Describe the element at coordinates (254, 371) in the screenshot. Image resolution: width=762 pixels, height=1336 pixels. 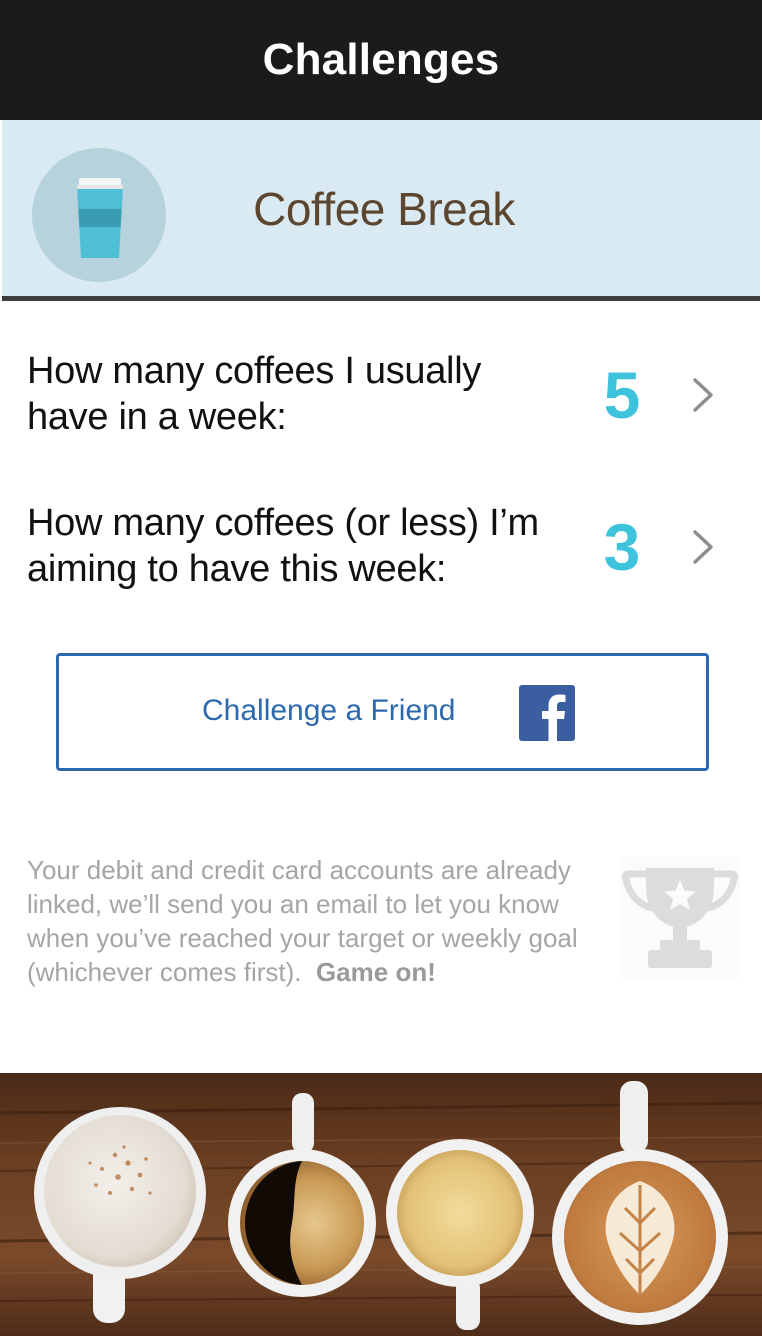
I see `usual-coffees-label-line1: How many coffees I usually` at that location.